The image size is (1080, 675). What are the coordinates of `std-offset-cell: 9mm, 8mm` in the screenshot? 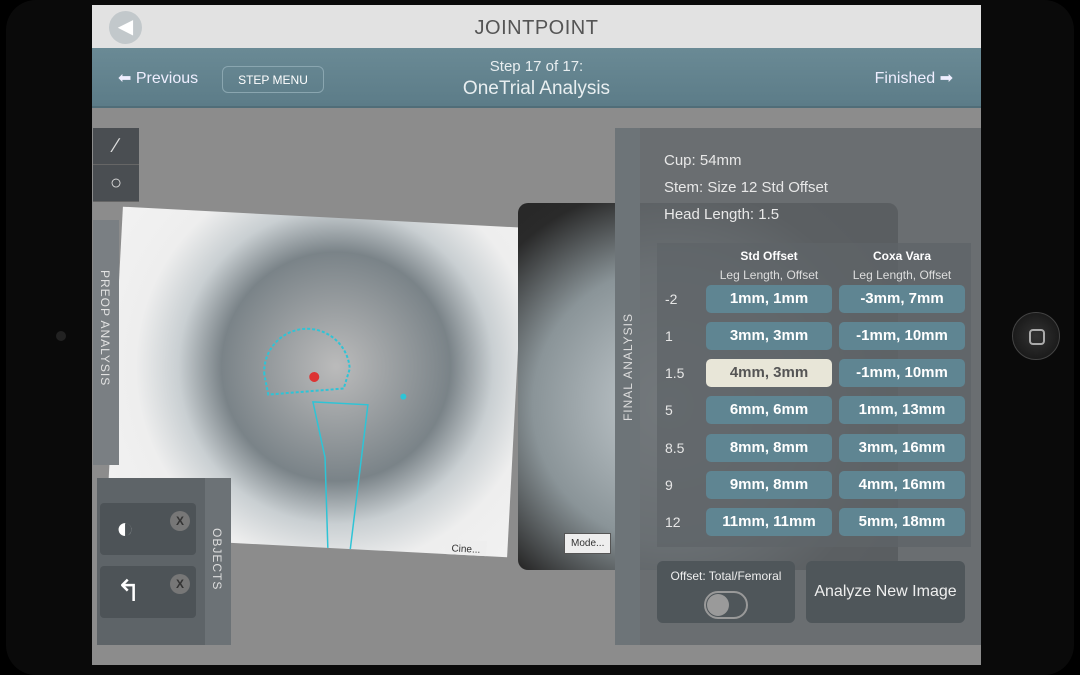 It's located at (769, 485).